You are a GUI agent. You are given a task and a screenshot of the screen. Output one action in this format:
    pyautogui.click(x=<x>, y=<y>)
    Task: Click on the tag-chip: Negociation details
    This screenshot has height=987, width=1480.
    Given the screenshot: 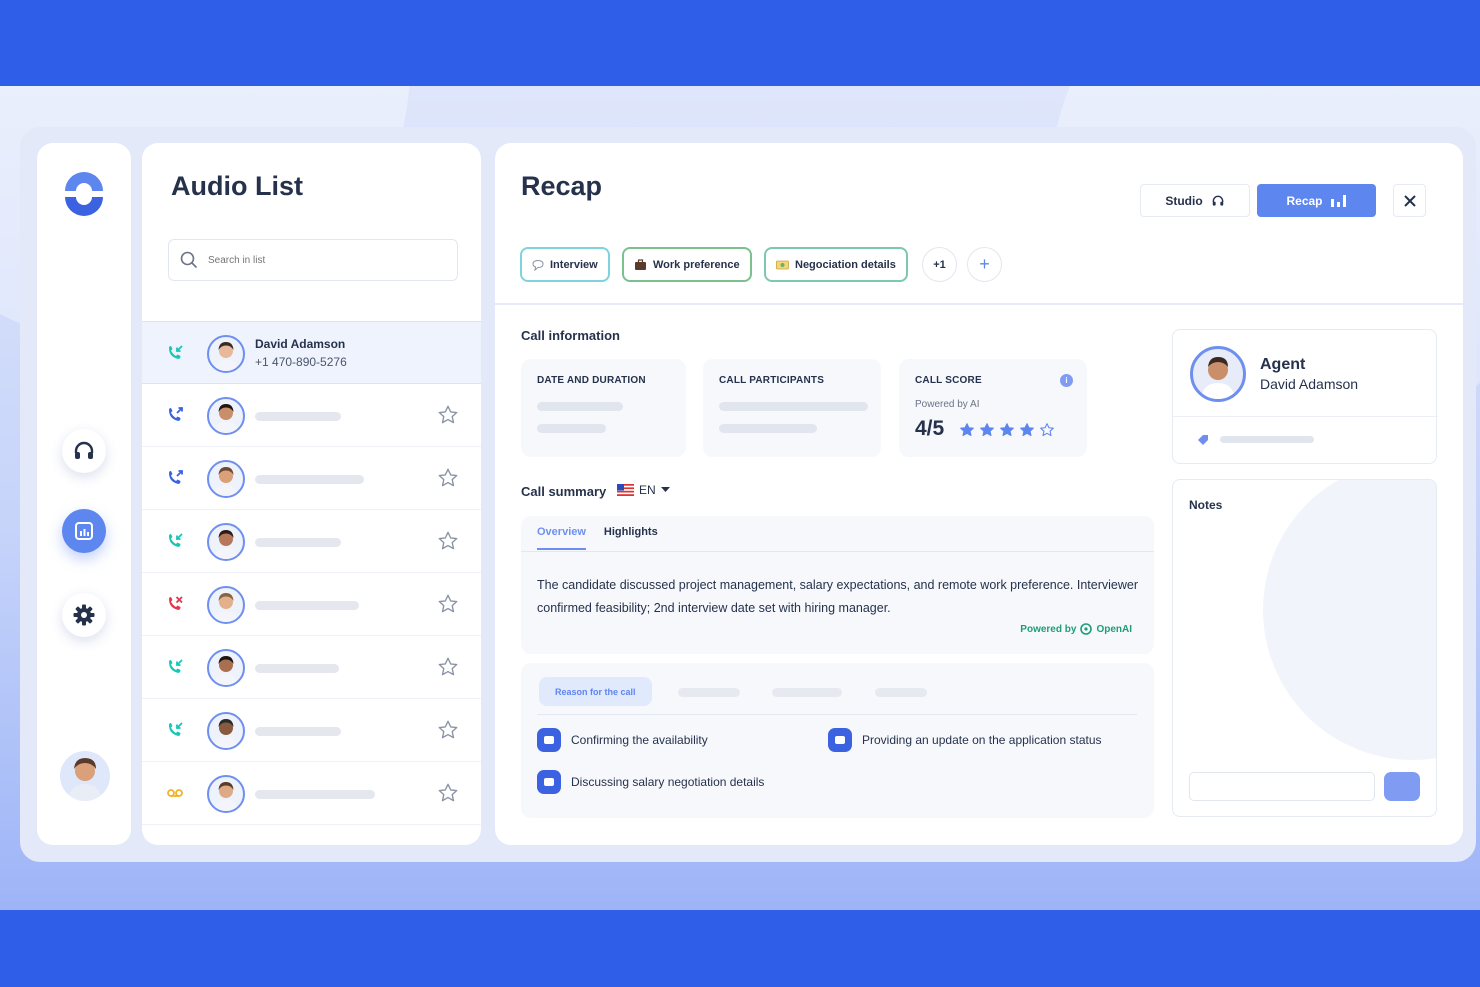 What is the action you would take?
    pyautogui.click(x=836, y=264)
    